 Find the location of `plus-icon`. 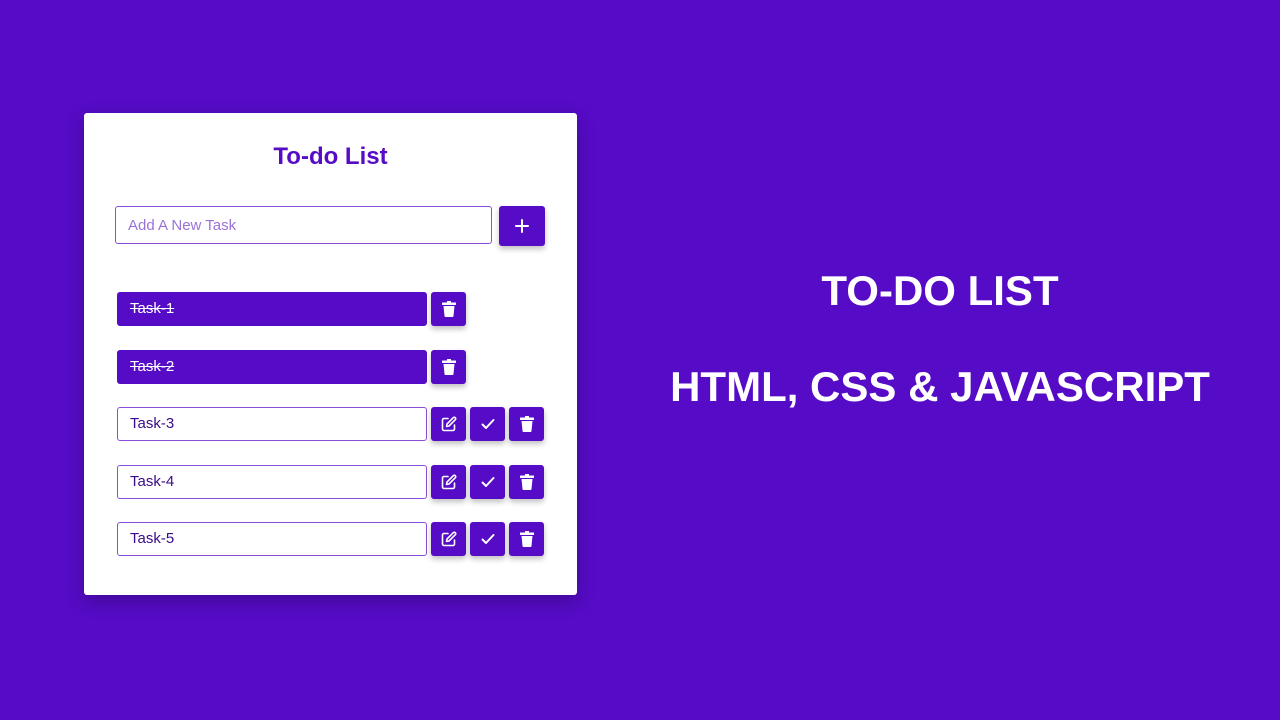

plus-icon is located at coordinates (522, 226).